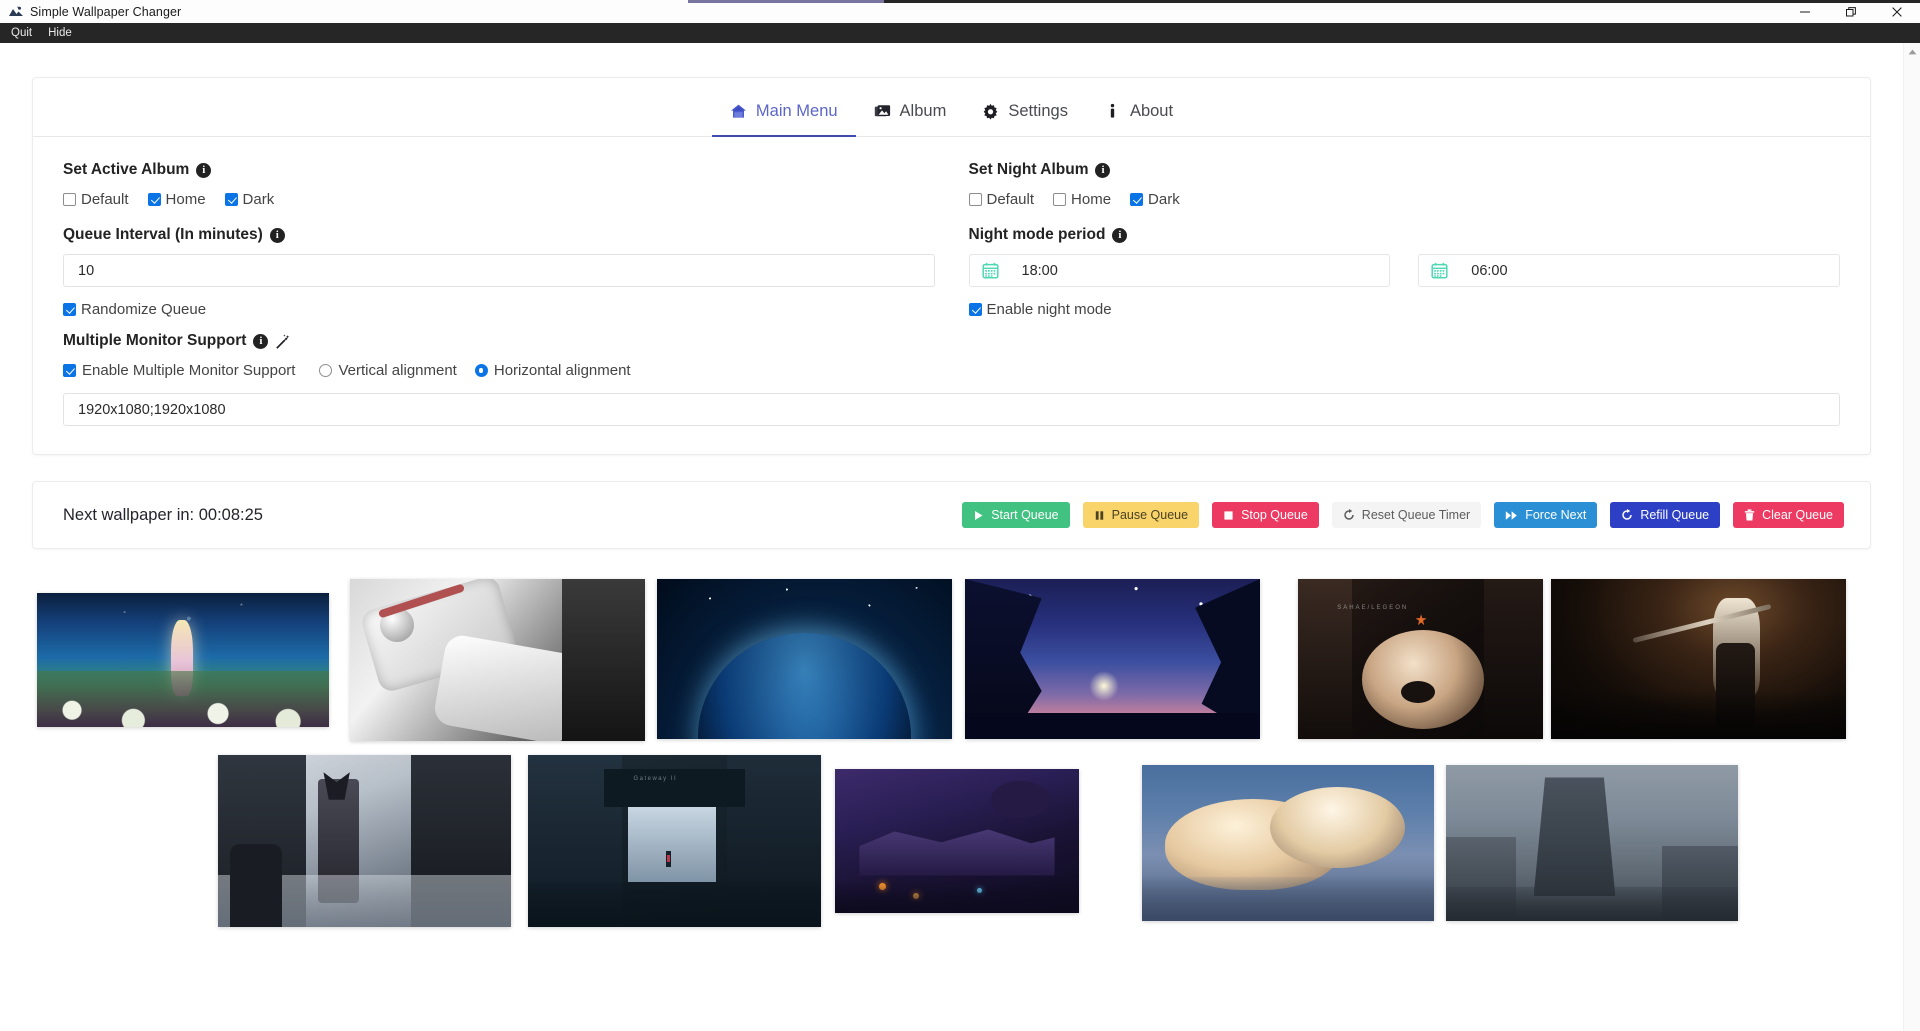 The image size is (1920, 1031). I want to click on set-night-album-label: Set Night Album i, so click(1405, 170).